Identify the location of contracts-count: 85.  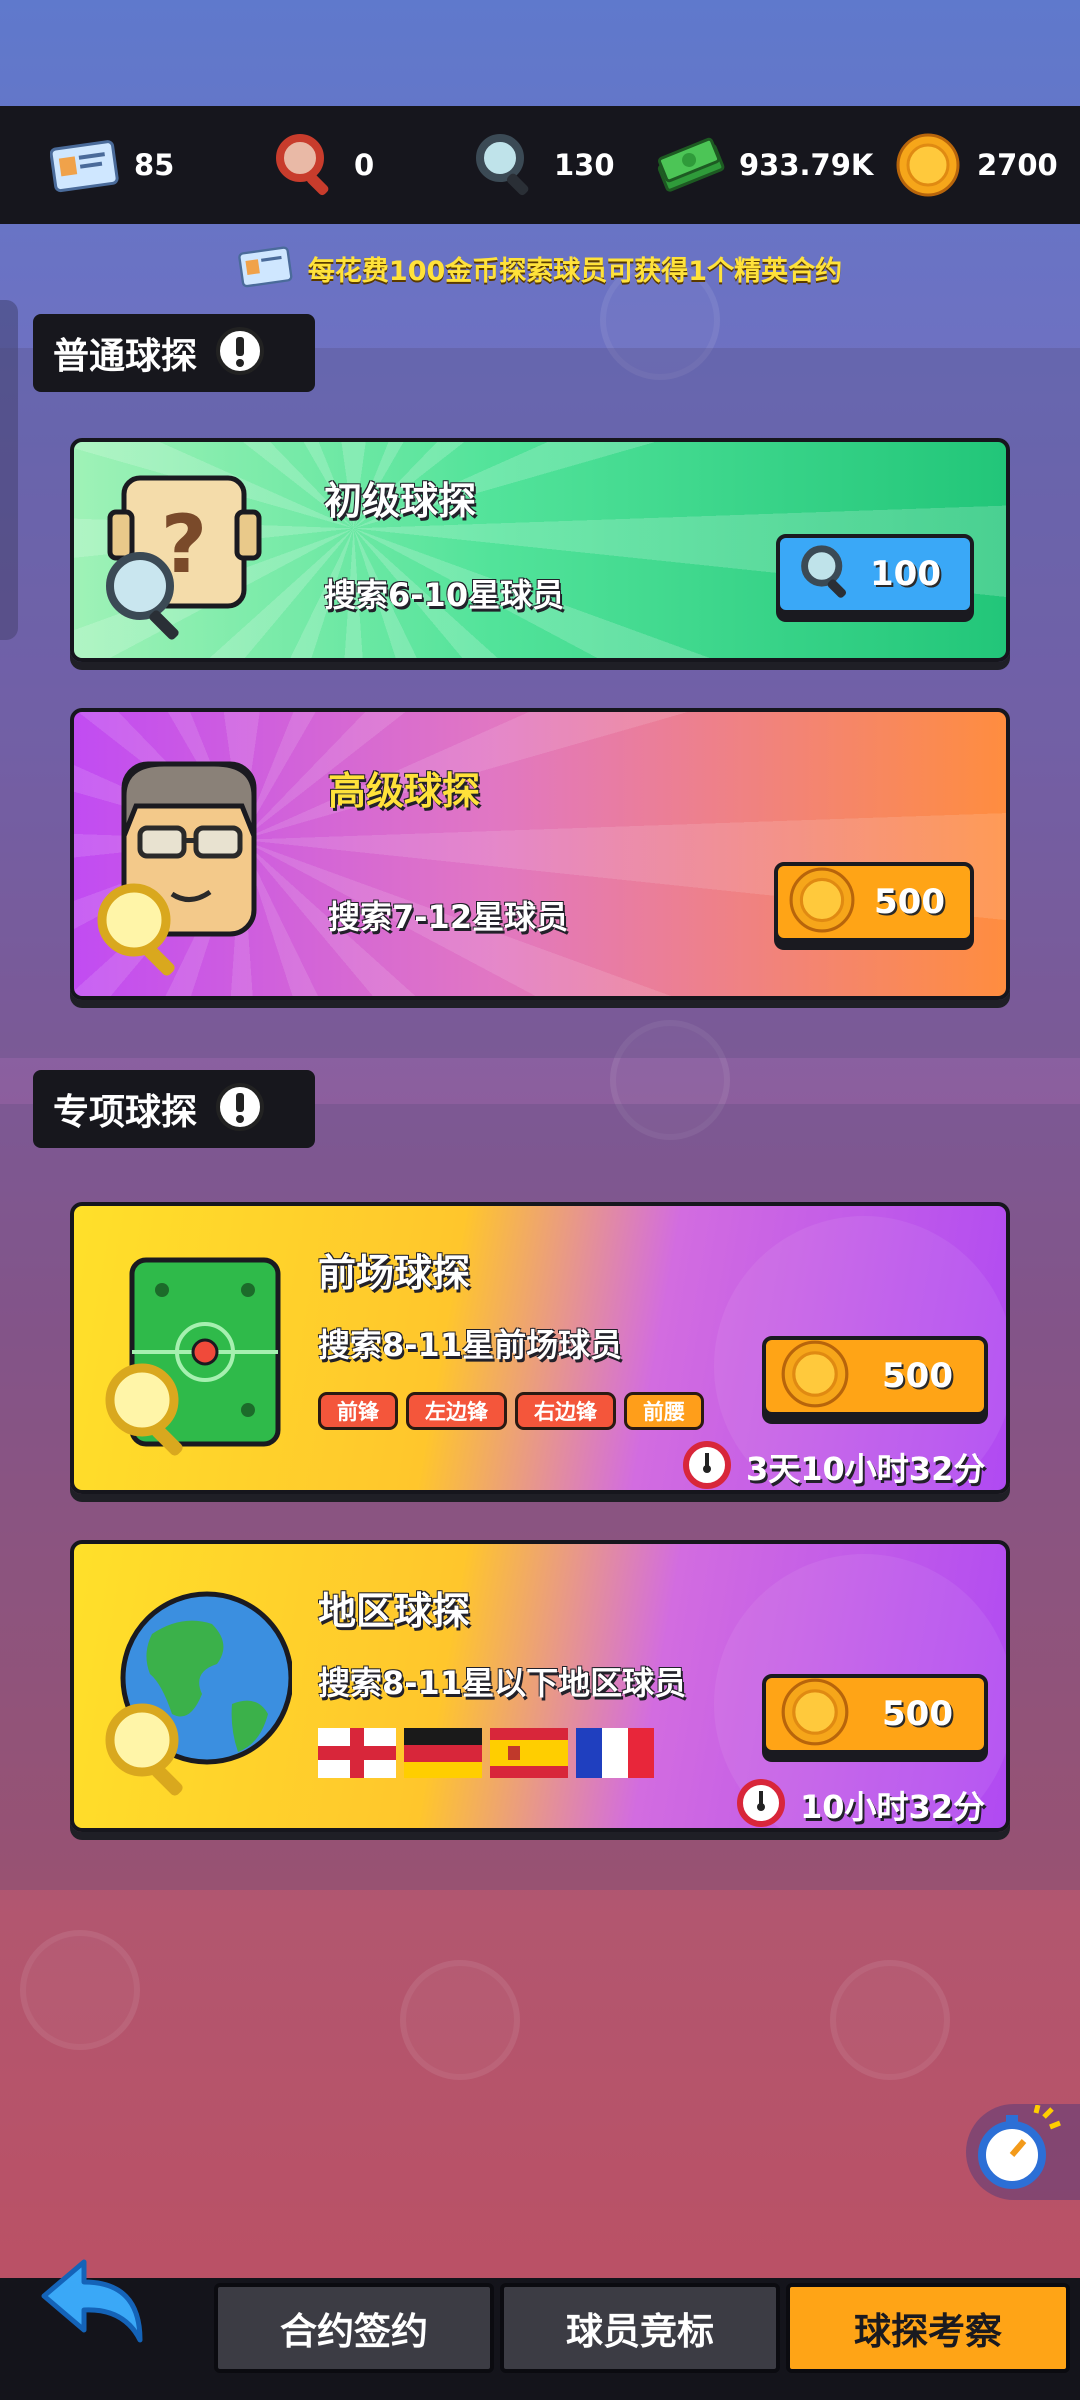
(154, 165).